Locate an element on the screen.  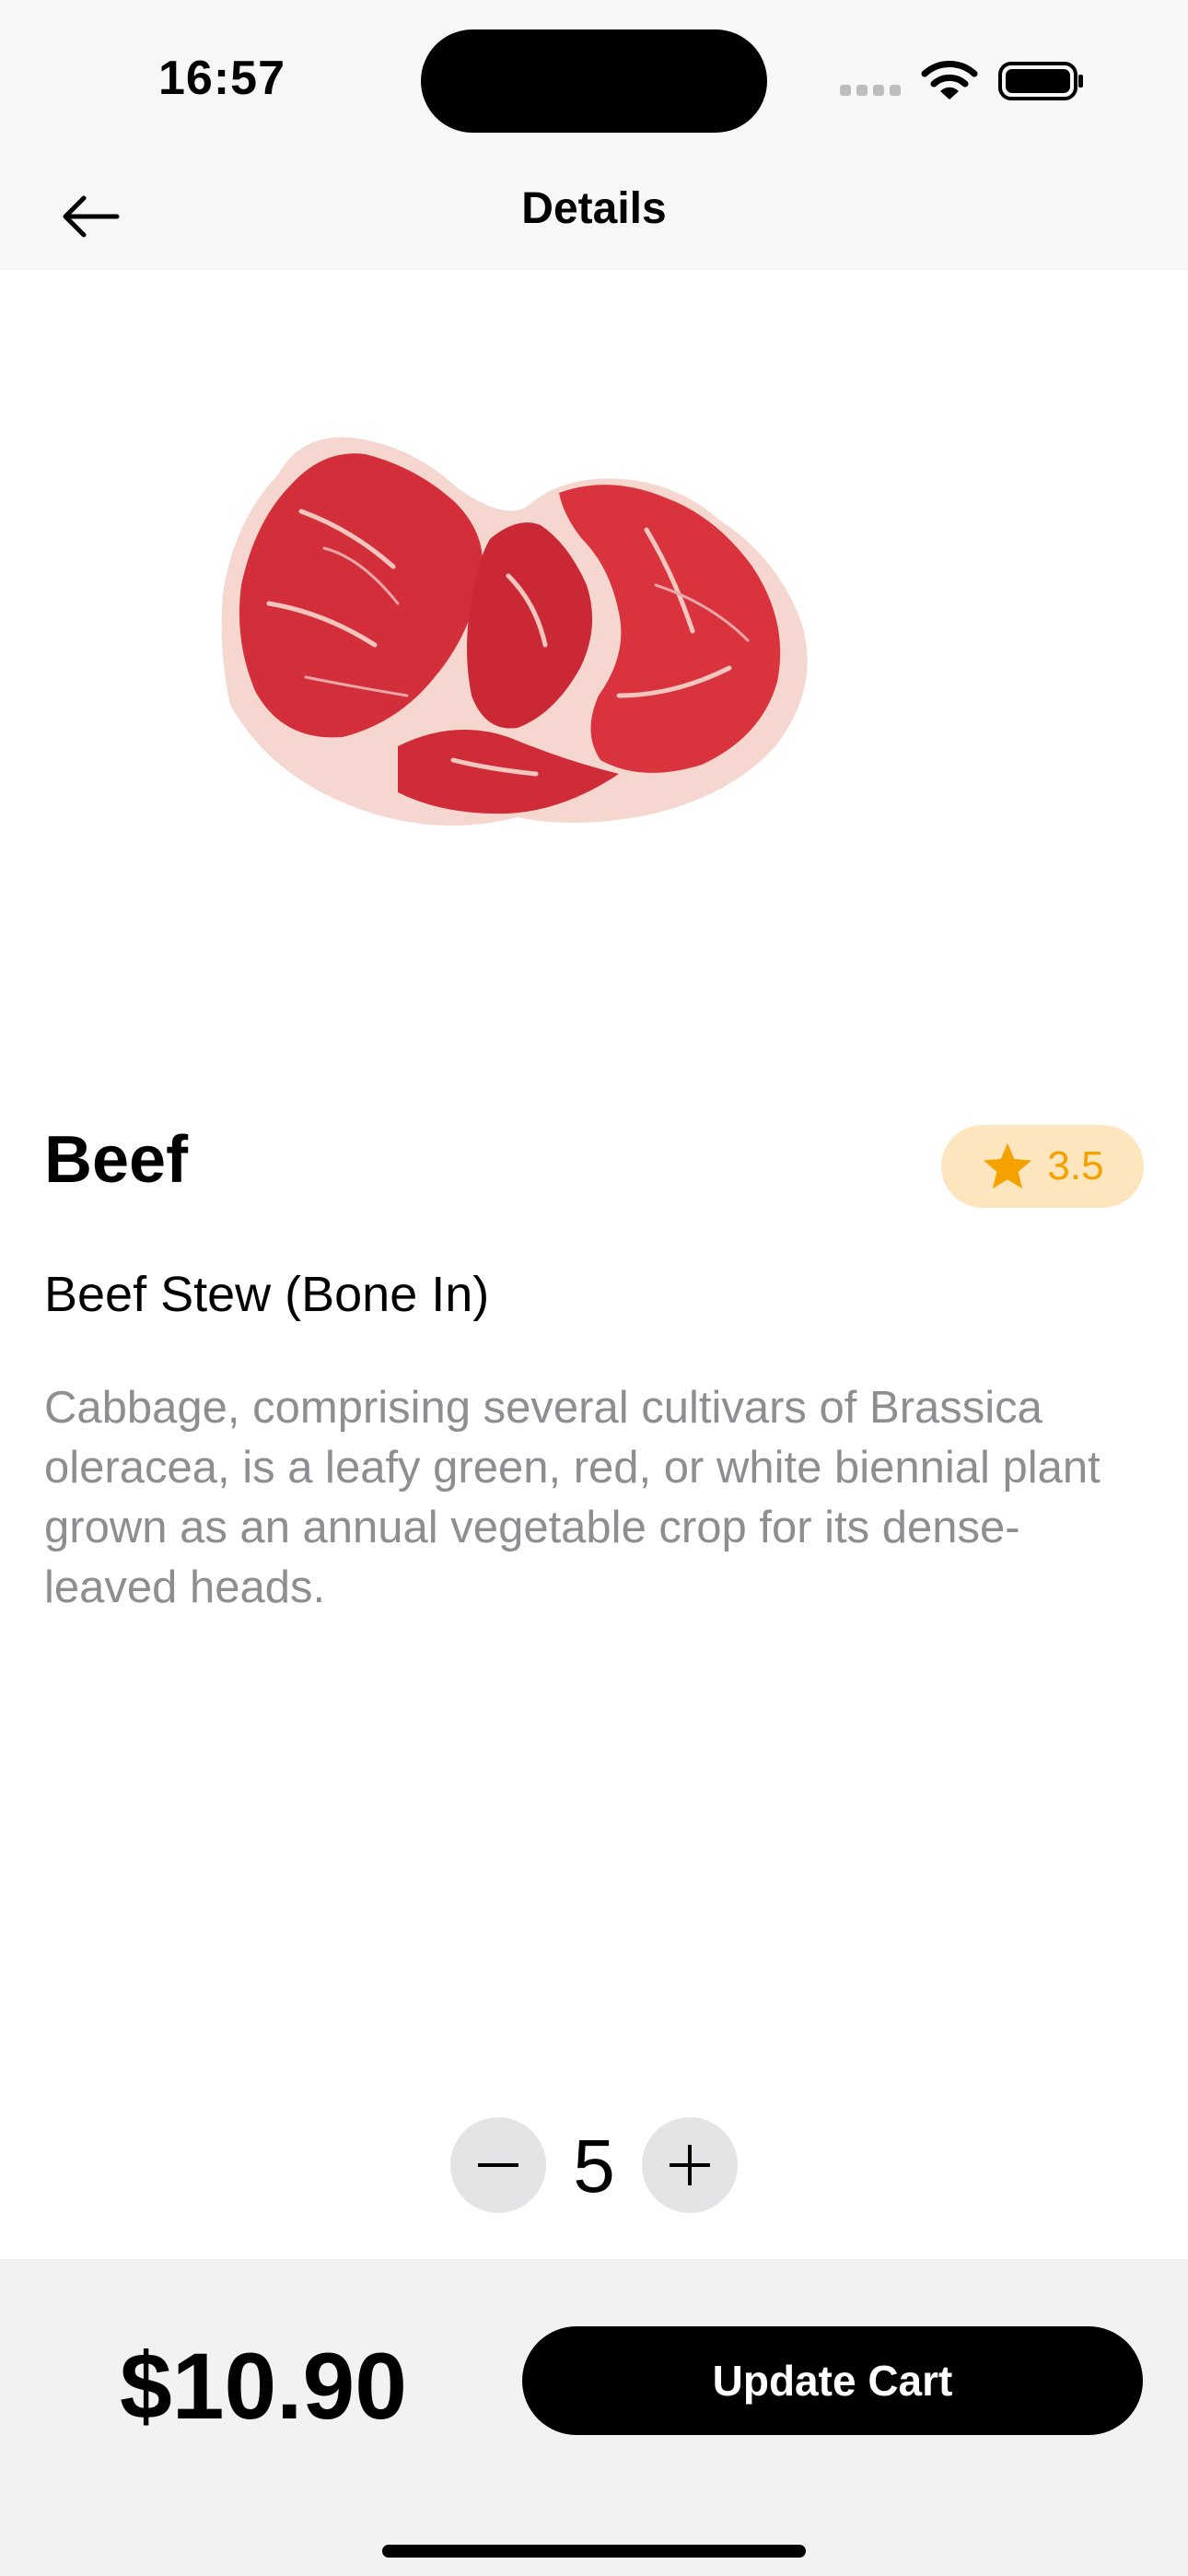
dynamic-island is located at coordinates (594, 81).